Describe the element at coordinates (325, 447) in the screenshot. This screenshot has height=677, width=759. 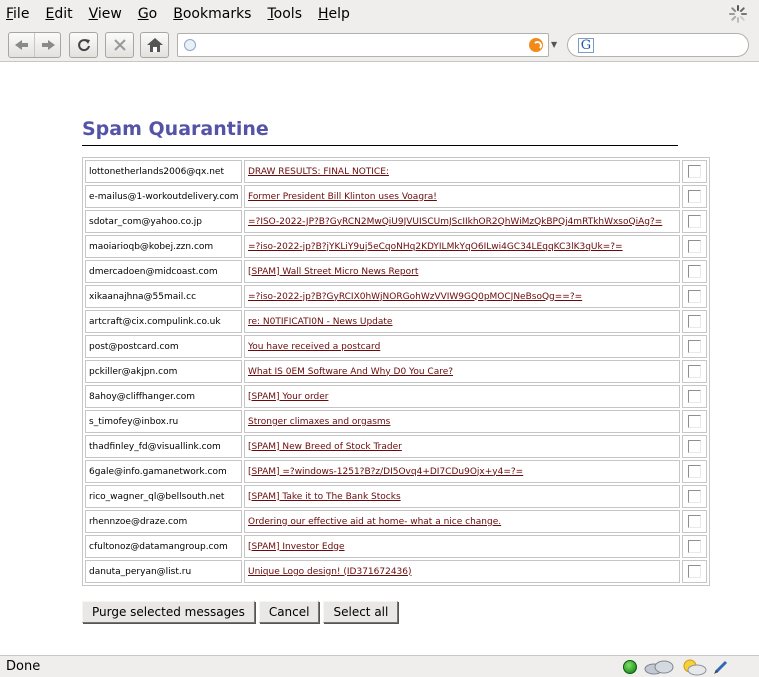
I see `subject-link: [SPAM] New Breed of Stock Trader` at that location.